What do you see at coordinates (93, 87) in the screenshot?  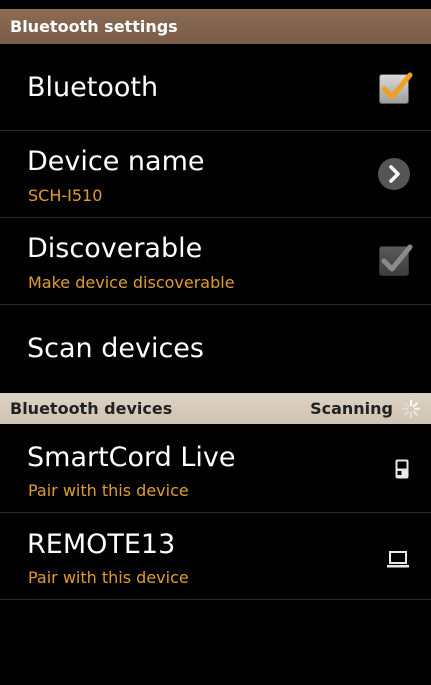 I see `bluetooth-label: Bluetooth` at bounding box center [93, 87].